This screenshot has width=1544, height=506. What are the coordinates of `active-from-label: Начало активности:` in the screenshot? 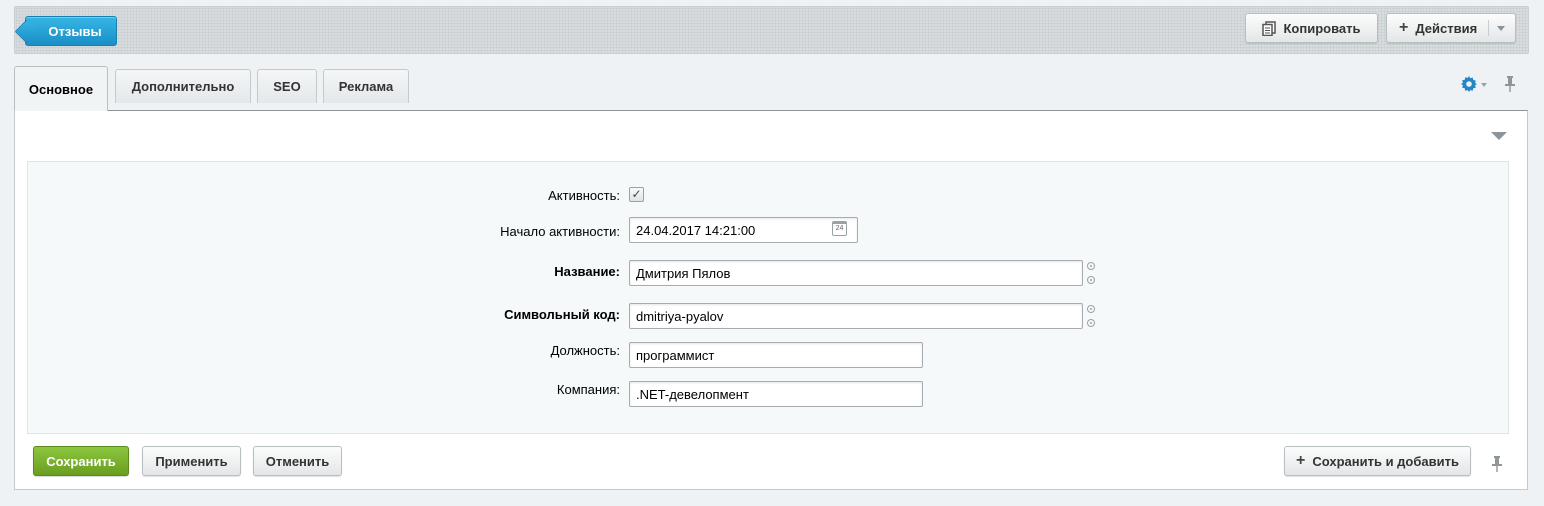 It's located at (560, 231).